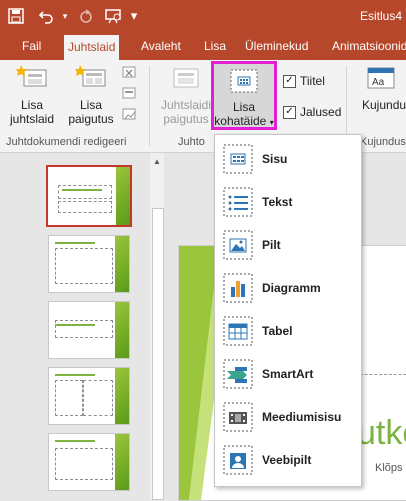 The height and width of the screenshot is (501, 406). I want to click on picture-placeholder-icon, so click(238, 245).